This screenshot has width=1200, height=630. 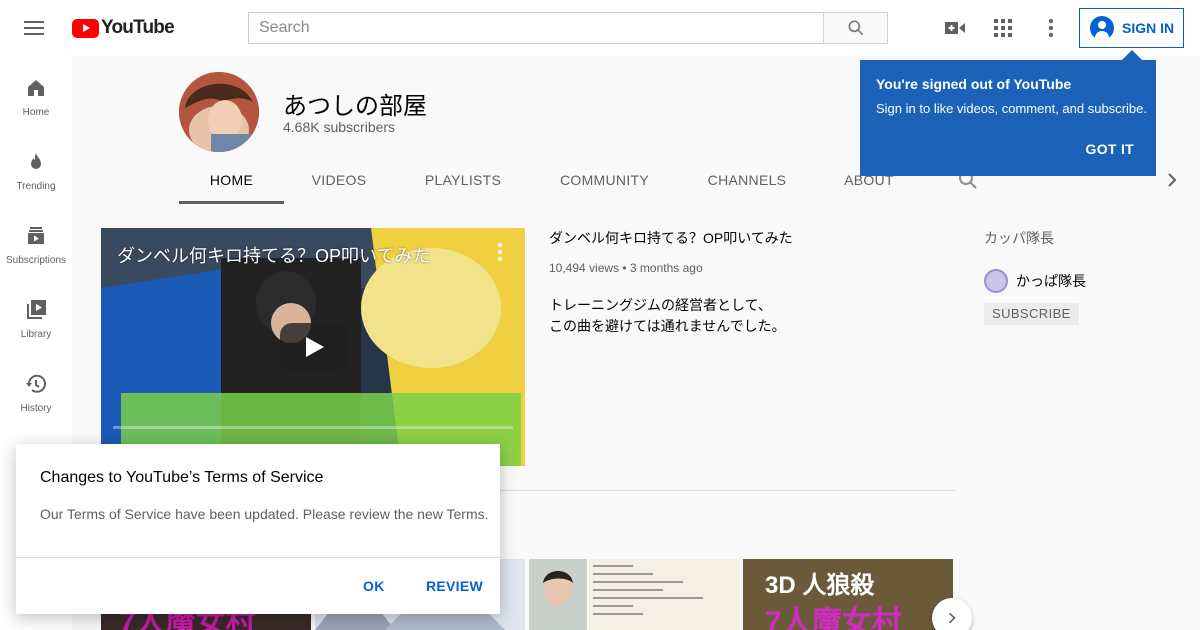 I want to click on ok-button: OK, so click(x=374, y=586).